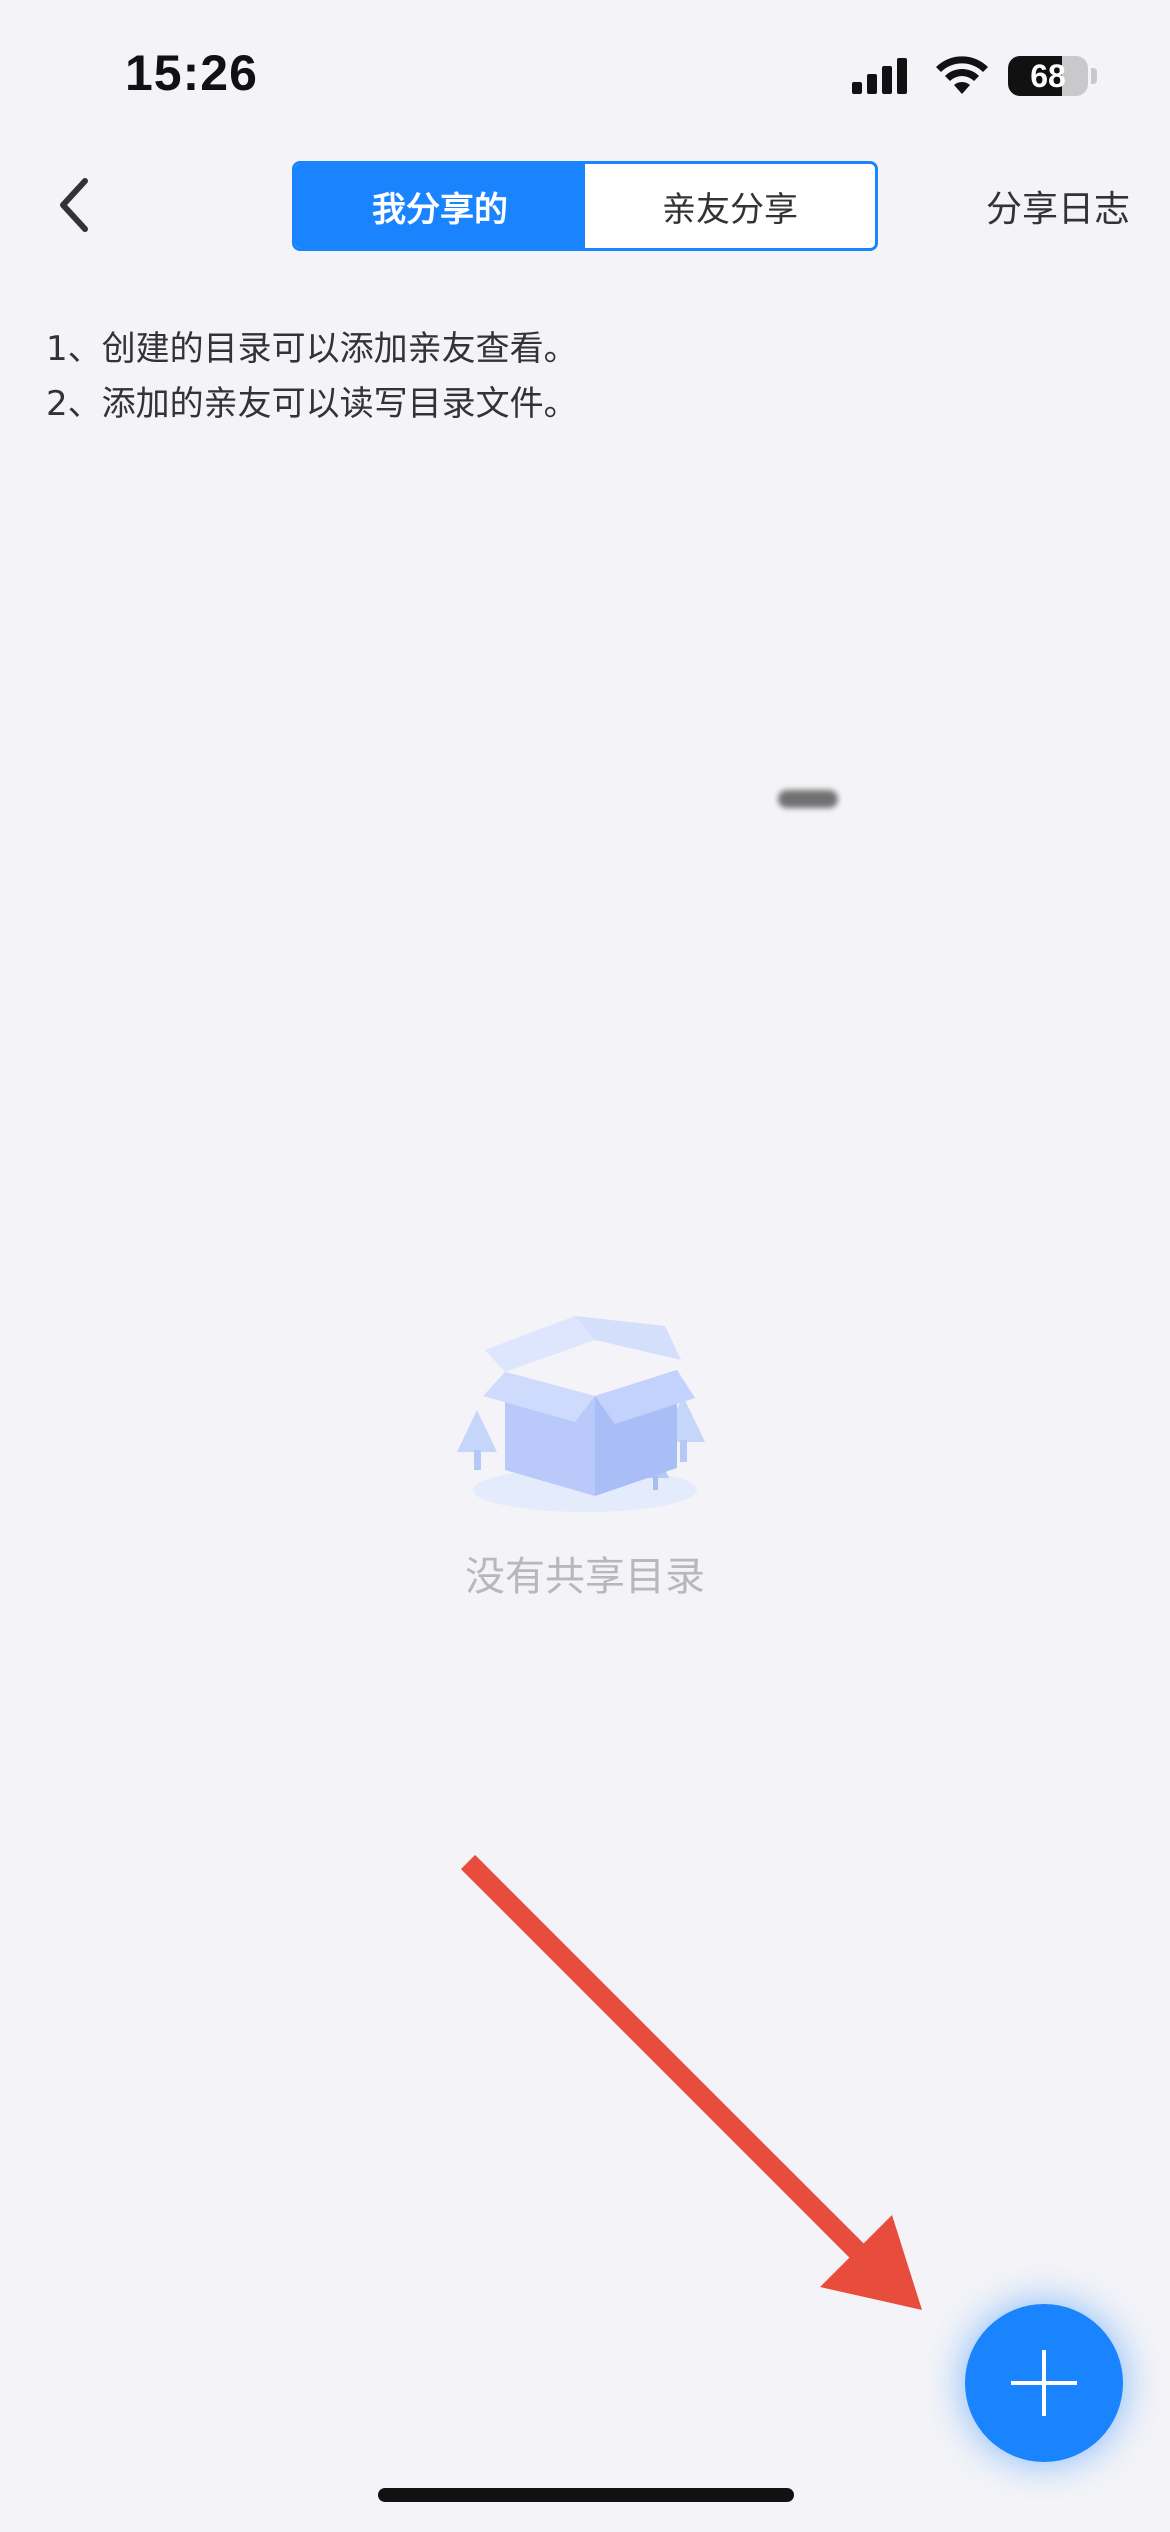 The image size is (1170, 2532). I want to click on empty-box-icon, so click(581, 1414).